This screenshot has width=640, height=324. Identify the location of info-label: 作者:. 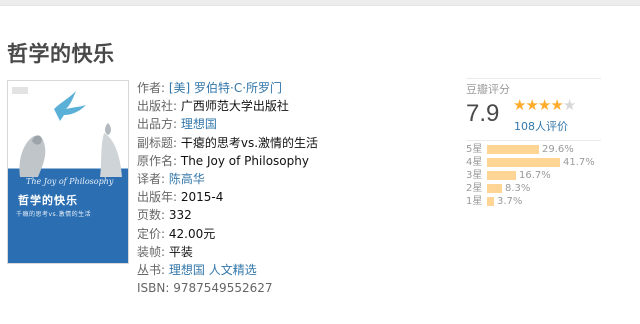
(151, 88).